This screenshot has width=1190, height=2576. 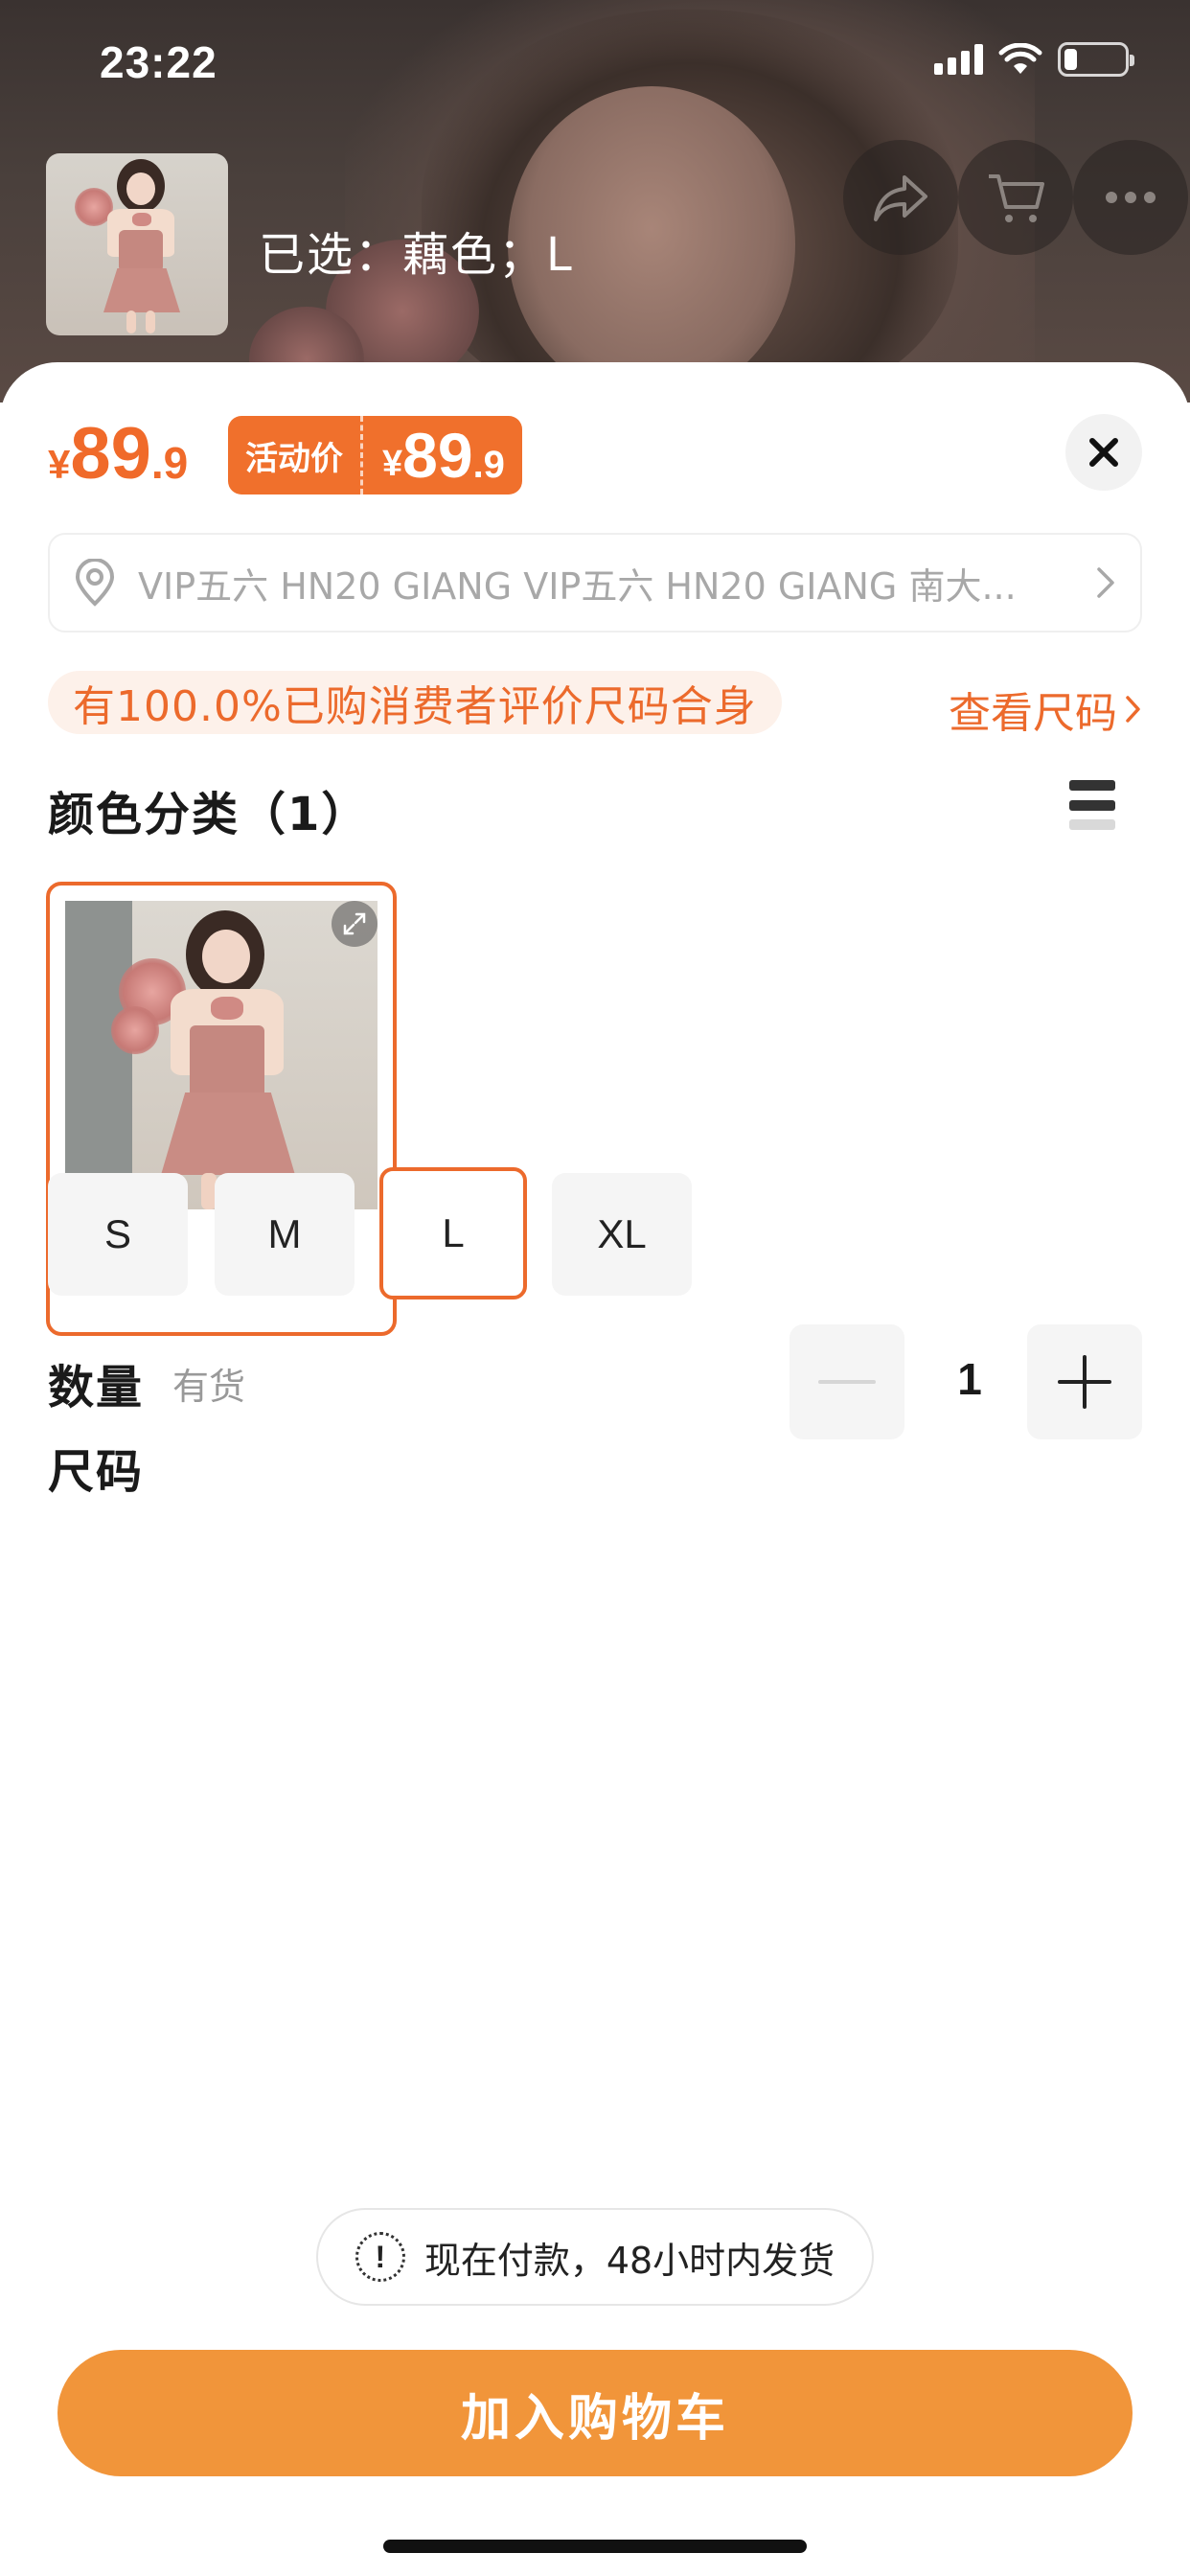 I want to click on promo-currency: ¥, so click(x=393, y=463).